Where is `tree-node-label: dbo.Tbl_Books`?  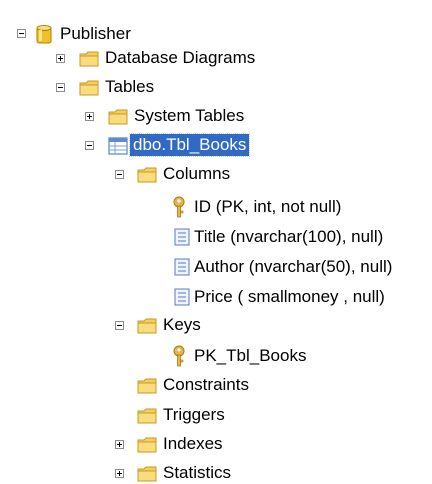
tree-node-label: dbo.Tbl_Books is located at coordinates (189, 145).